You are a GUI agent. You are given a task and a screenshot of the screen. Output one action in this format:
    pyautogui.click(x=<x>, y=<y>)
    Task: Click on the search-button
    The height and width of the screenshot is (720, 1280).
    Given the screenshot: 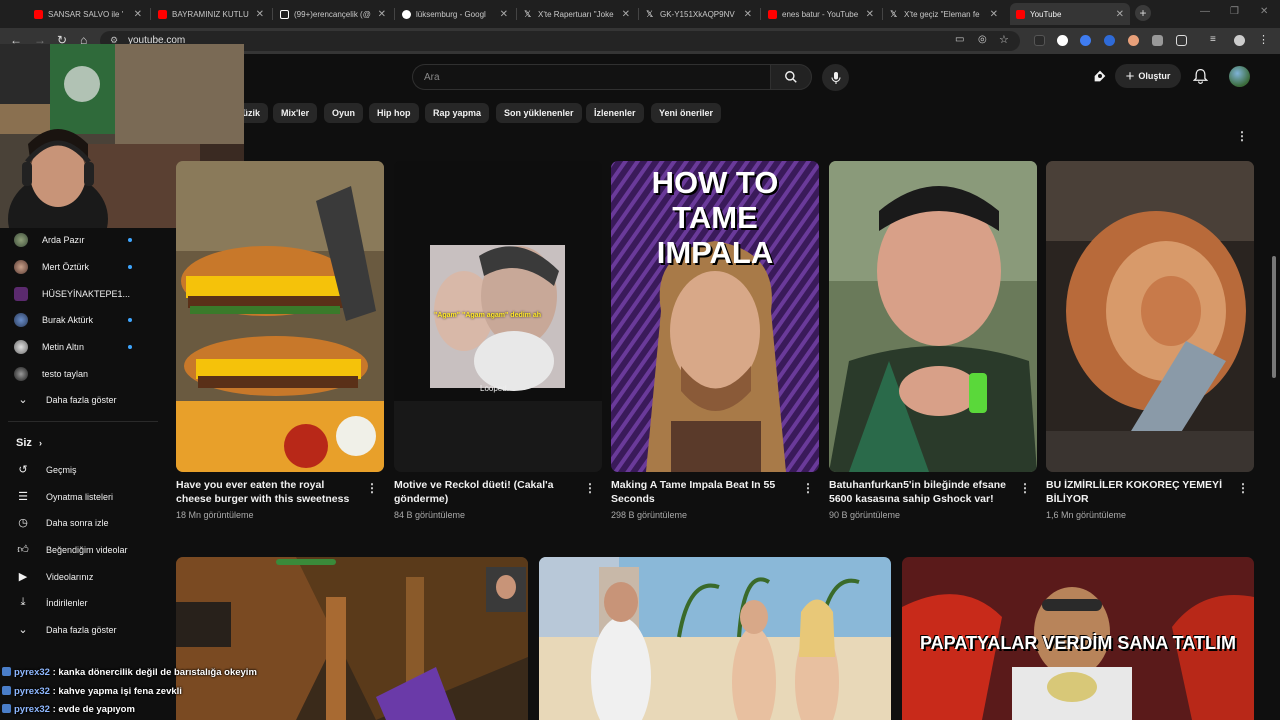 What is the action you would take?
    pyautogui.click(x=791, y=77)
    